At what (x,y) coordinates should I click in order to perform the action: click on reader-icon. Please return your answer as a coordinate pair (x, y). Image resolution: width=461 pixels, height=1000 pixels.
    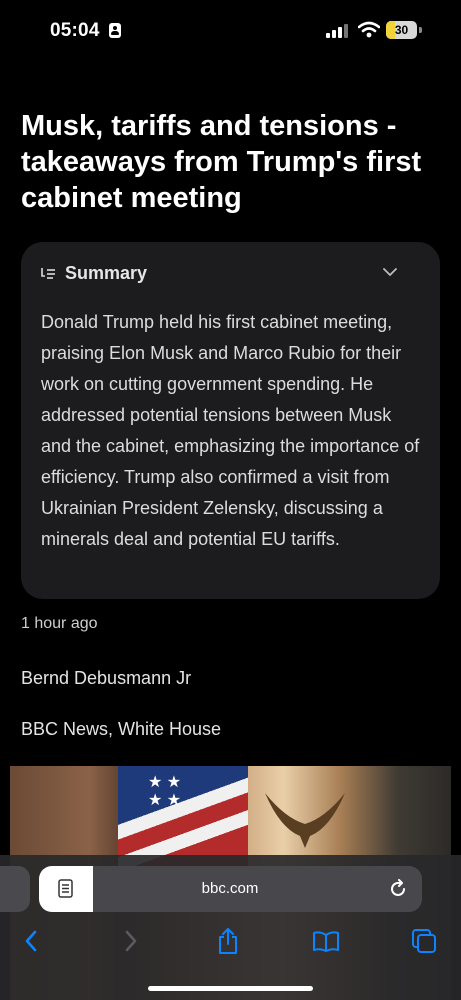
    Looking at the image, I should click on (65, 888).